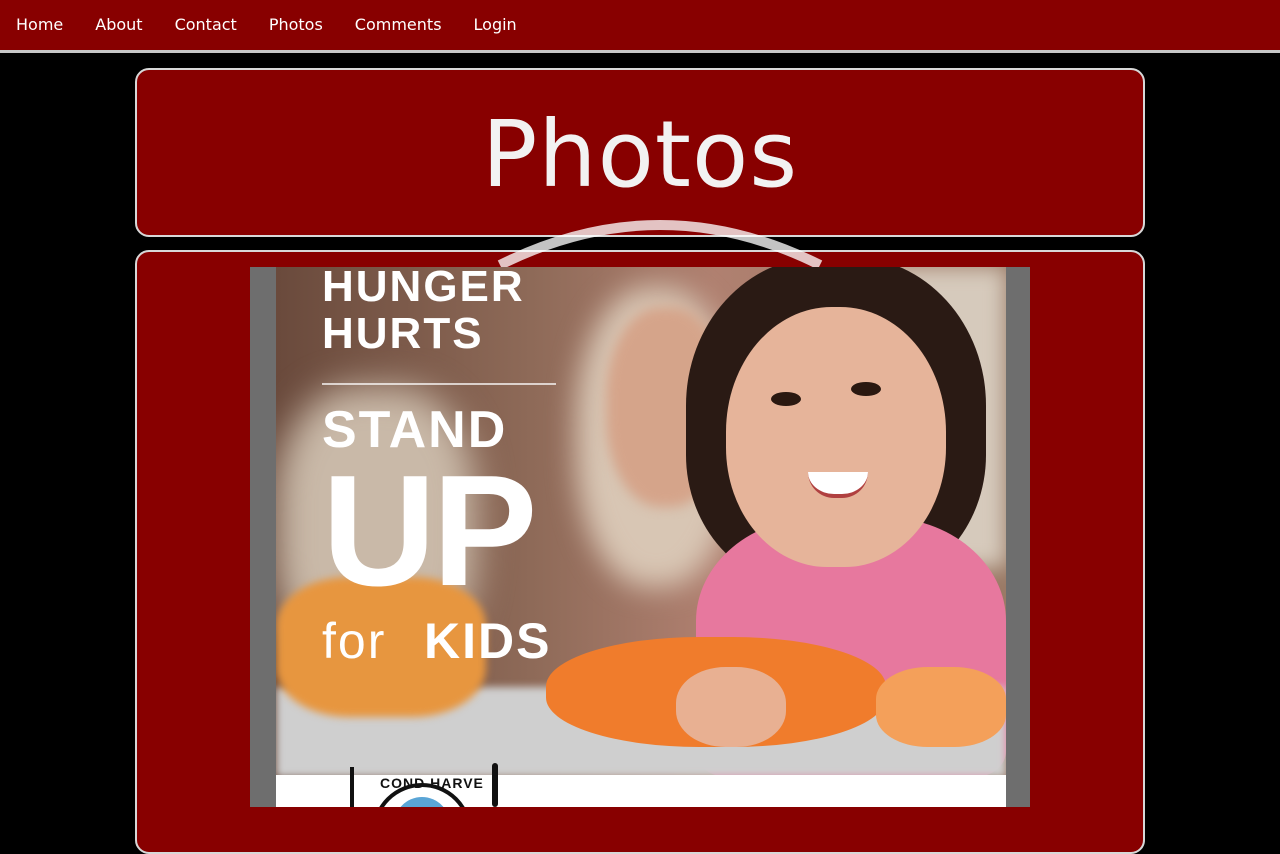 The height and width of the screenshot is (854, 1280). I want to click on top-navbar: Home About Contact Photos Comments Login, so click(640, 26).